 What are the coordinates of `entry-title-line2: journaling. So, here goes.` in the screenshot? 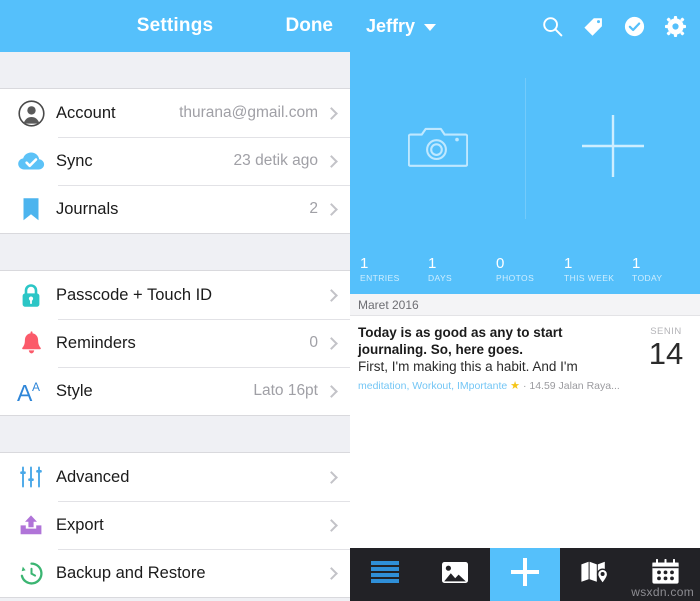 It's located at (441, 349).